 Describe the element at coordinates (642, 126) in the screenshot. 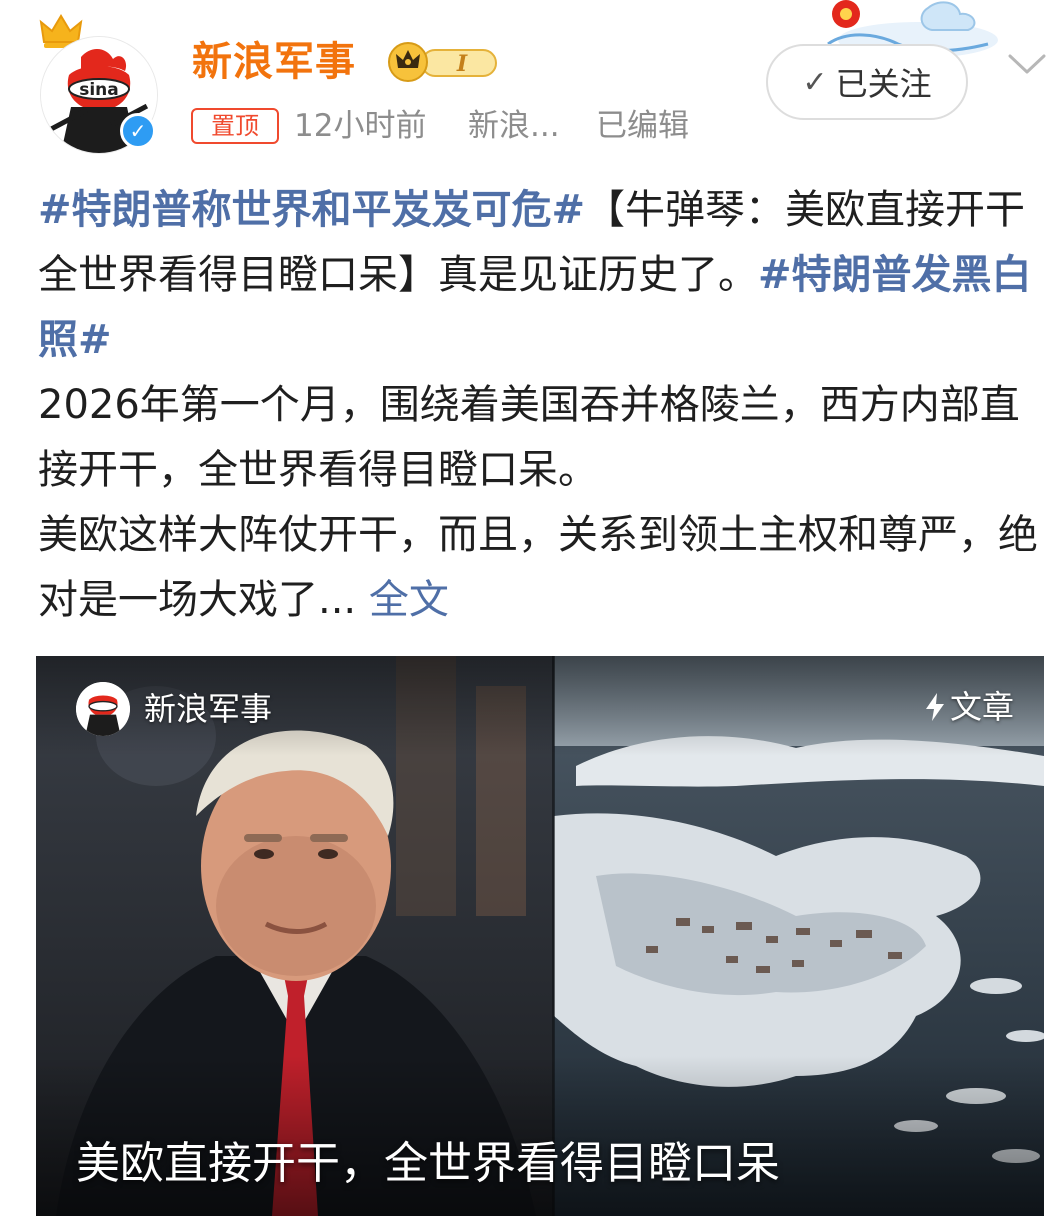

I see `edited-label: 已编辑` at that location.